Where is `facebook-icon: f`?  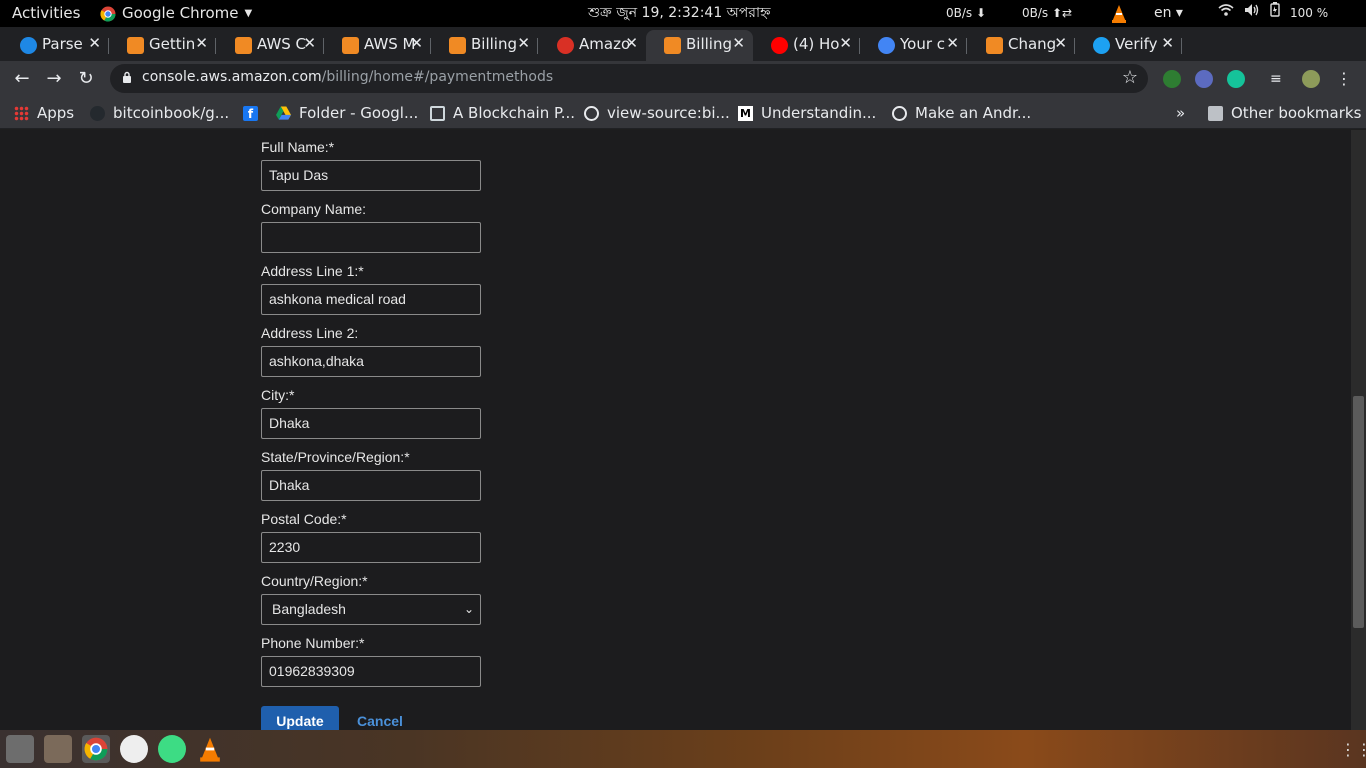
facebook-icon: f is located at coordinates (250, 113).